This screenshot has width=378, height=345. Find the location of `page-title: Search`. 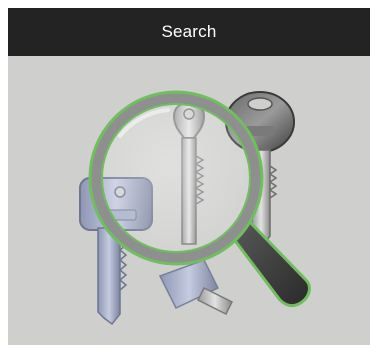

page-title: Search is located at coordinates (189, 31).